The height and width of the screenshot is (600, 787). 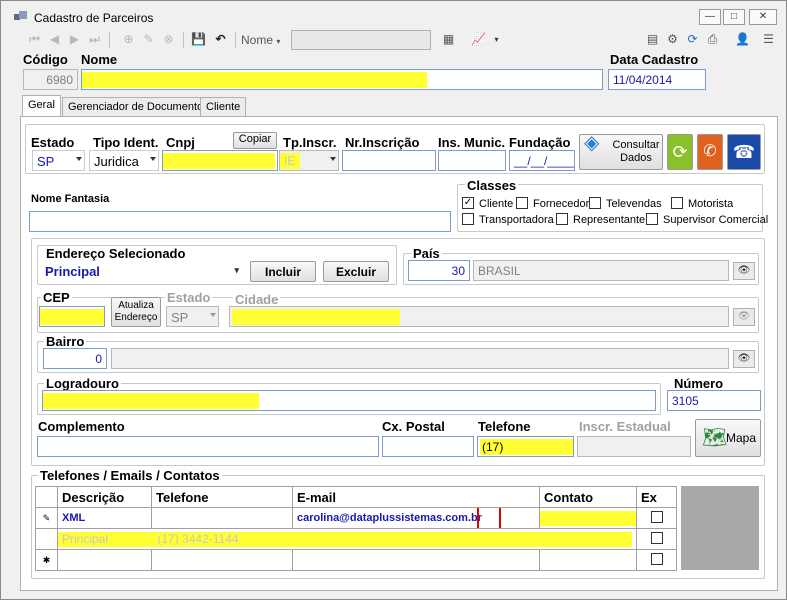 I want to click on minimize-button: —, so click(x=710, y=17).